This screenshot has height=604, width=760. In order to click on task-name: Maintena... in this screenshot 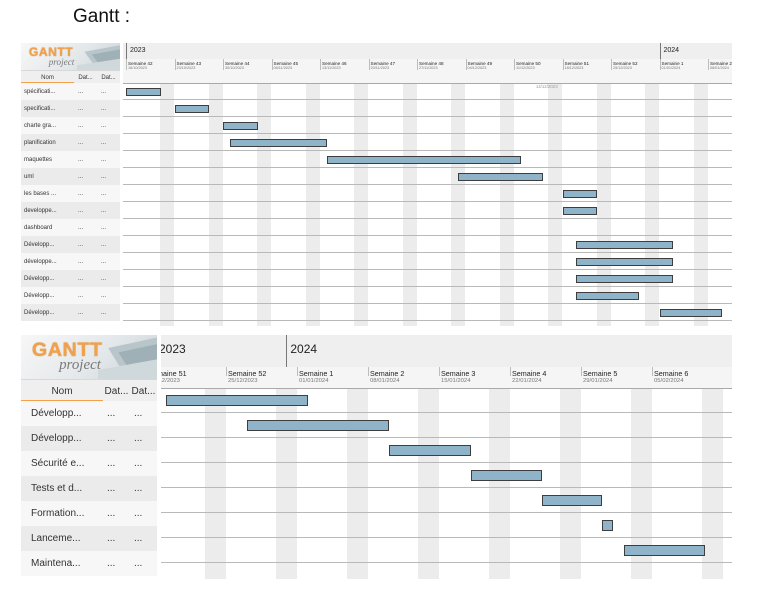, I will do `click(56, 563)`.